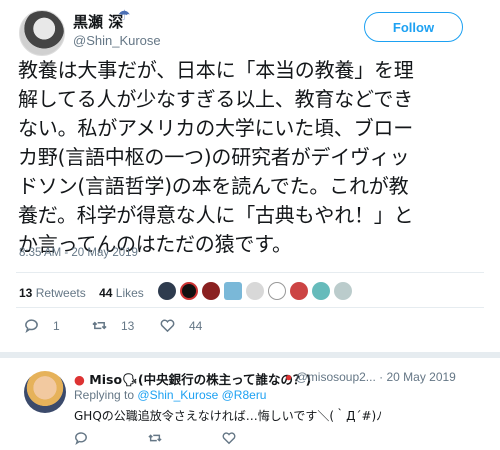 This screenshot has width=500, height=450. Describe the element at coordinates (216, 215) in the screenshot. I see `tweet-line: 養だ。科学が得意な人に「古典もやれ！」と` at that location.